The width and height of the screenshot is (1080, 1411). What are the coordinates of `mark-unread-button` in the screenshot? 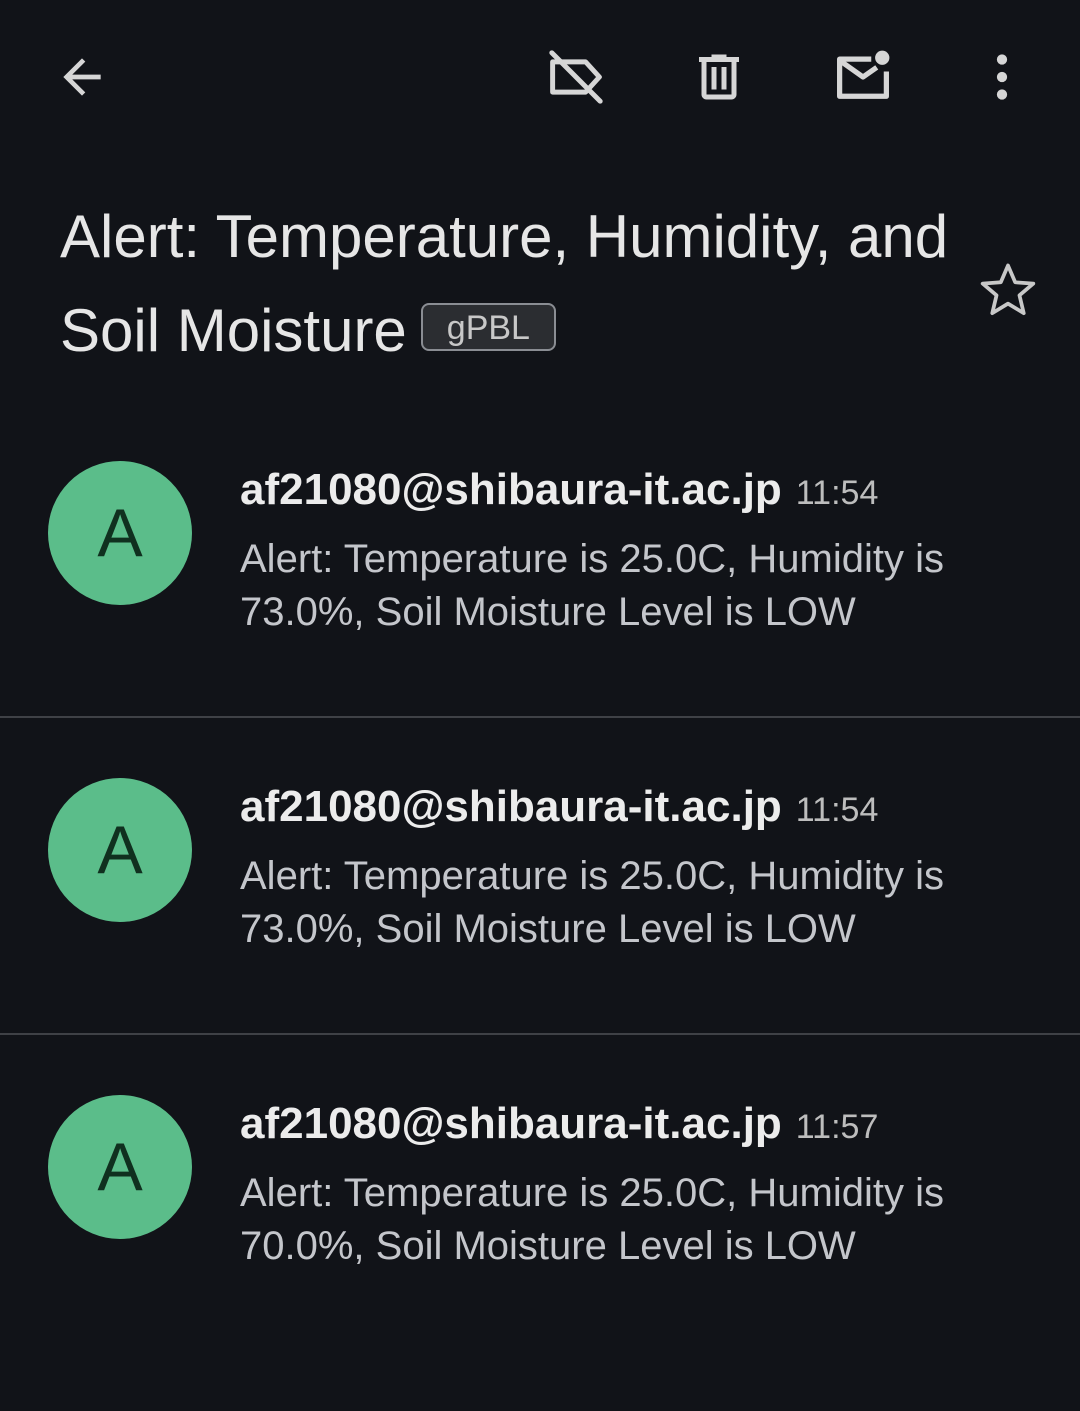 It's located at (863, 77).